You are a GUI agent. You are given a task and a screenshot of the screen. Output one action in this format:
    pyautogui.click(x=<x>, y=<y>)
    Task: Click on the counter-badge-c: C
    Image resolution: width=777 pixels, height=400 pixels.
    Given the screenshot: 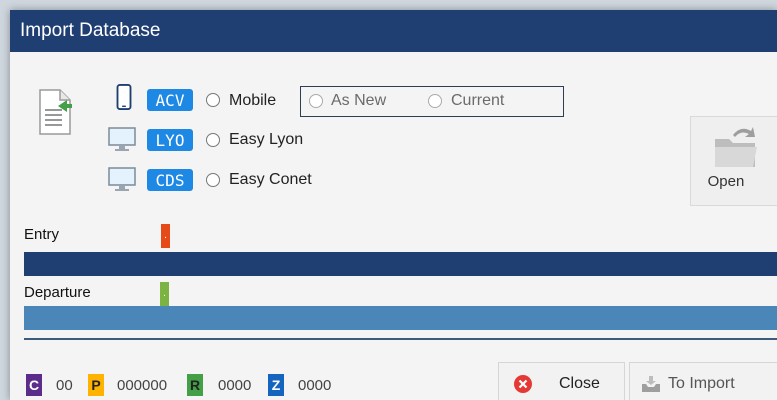 What is the action you would take?
    pyautogui.click(x=34, y=385)
    